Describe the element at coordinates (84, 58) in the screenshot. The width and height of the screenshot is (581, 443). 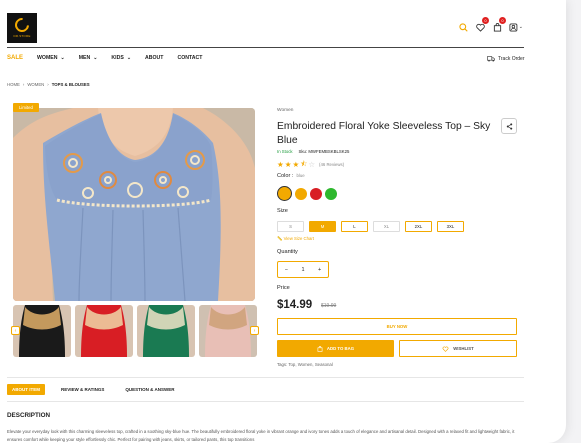
I see `nav-item-label: MEN` at that location.